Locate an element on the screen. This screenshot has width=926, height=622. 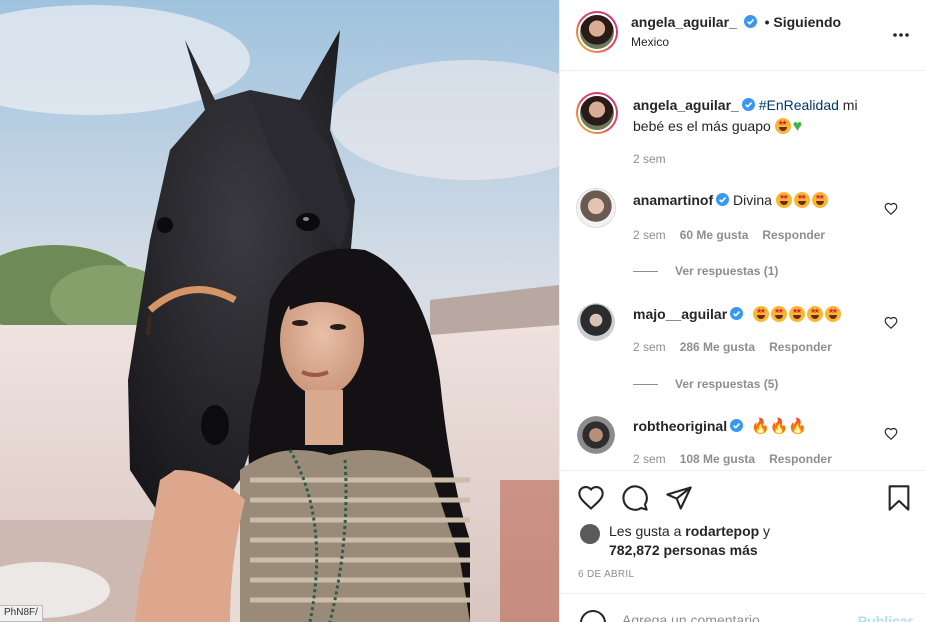
caption-avatar is located at coordinates (597, 113).